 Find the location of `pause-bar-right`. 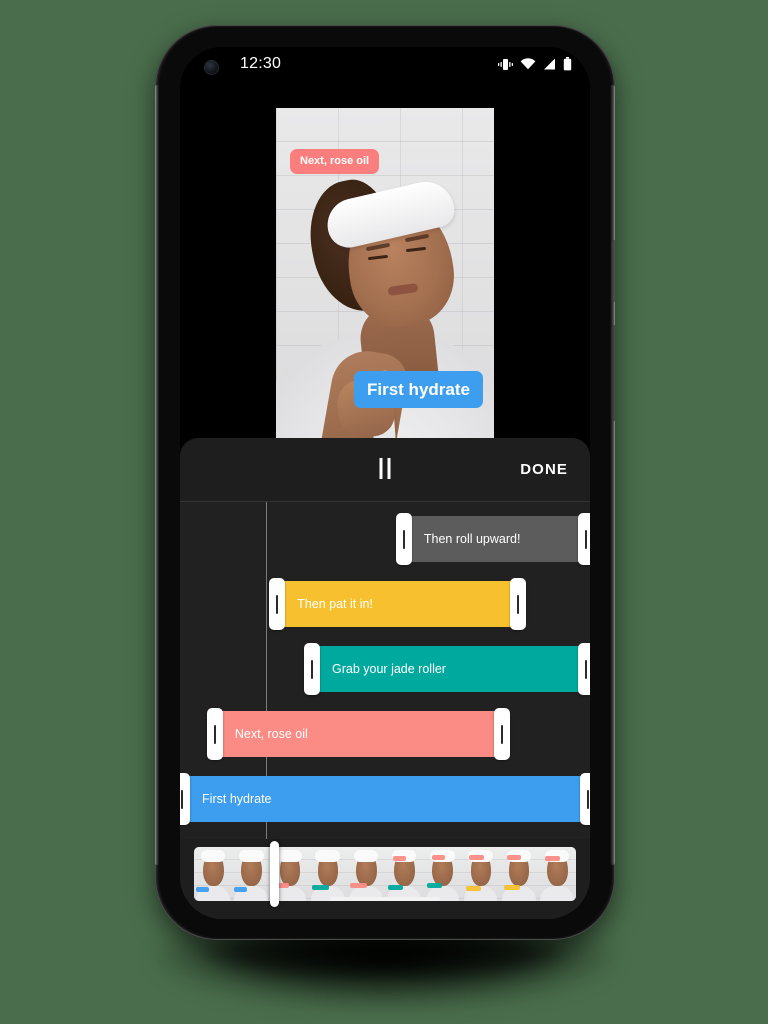

pause-bar-right is located at coordinates (389, 468).